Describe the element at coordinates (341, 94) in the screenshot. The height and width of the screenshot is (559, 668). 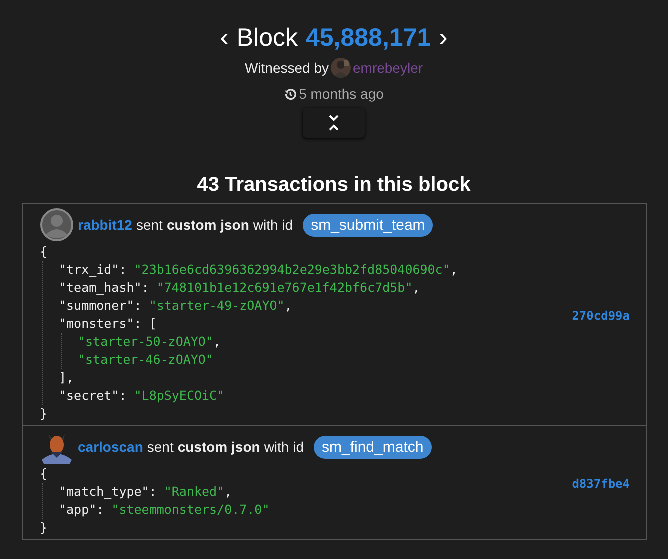
I see `block-time: 5 months ago` at that location.